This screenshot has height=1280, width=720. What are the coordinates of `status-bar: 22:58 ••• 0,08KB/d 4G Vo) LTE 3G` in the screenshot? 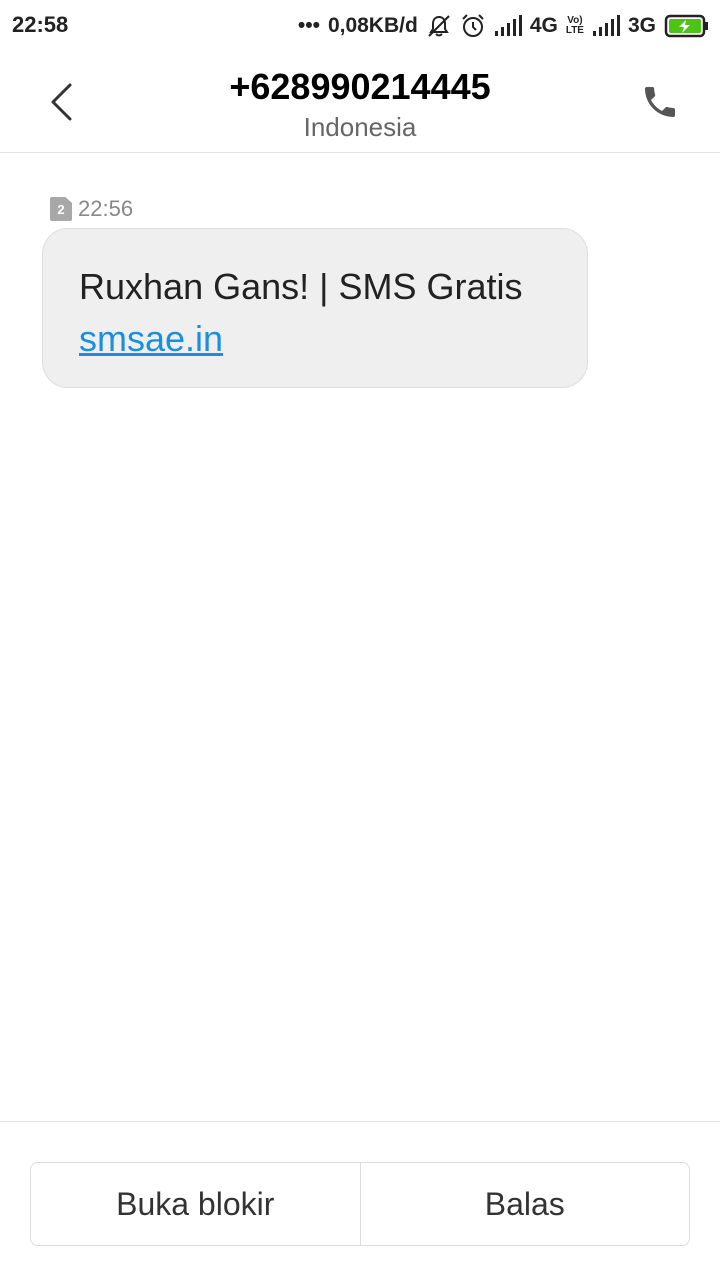 It's located at (360, 26).